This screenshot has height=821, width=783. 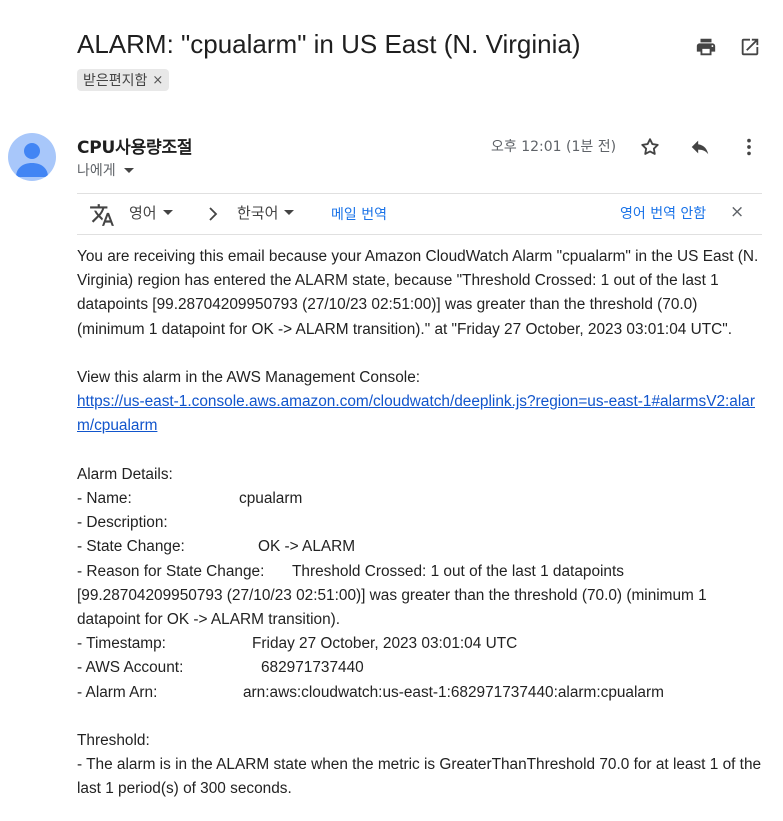 What do you see at coordinates (737, 212) in the screenshot?
I see `close-translate-bar-button: ×` at bounding box center [737, 212].